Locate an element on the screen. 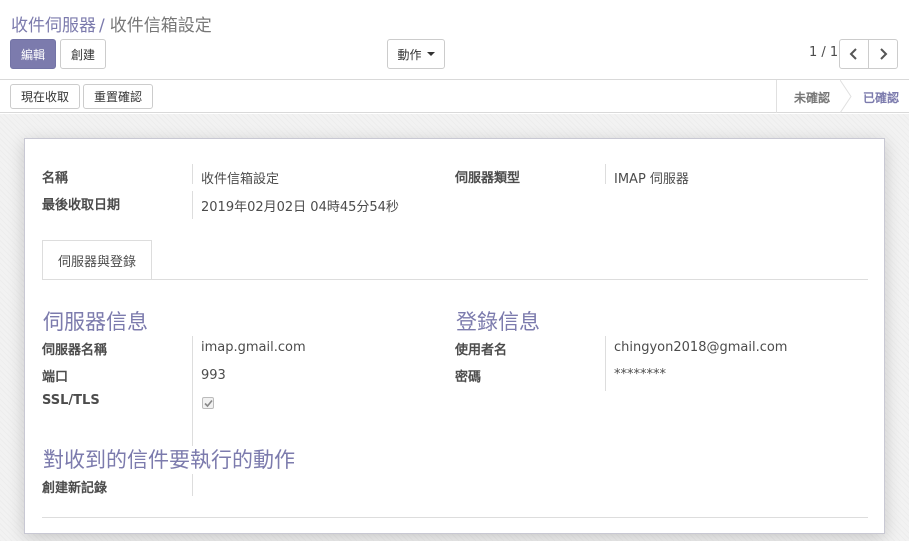 Image resolution: width=909 pixels, height=541 pixels. pager-value: 1 / 1 is located at coordinates (823, 52).